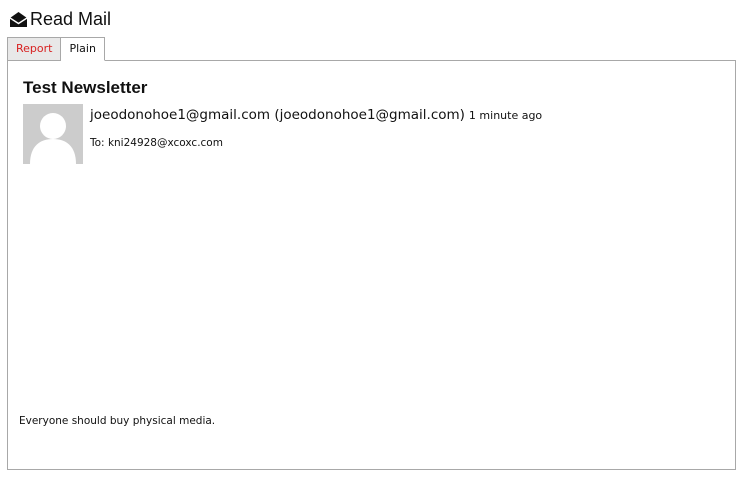  What do you see at coordinates (117, 421) in the screenshot?
I see `mail-body: Everyone should buy physical media.` at bounding box center [117, 421].